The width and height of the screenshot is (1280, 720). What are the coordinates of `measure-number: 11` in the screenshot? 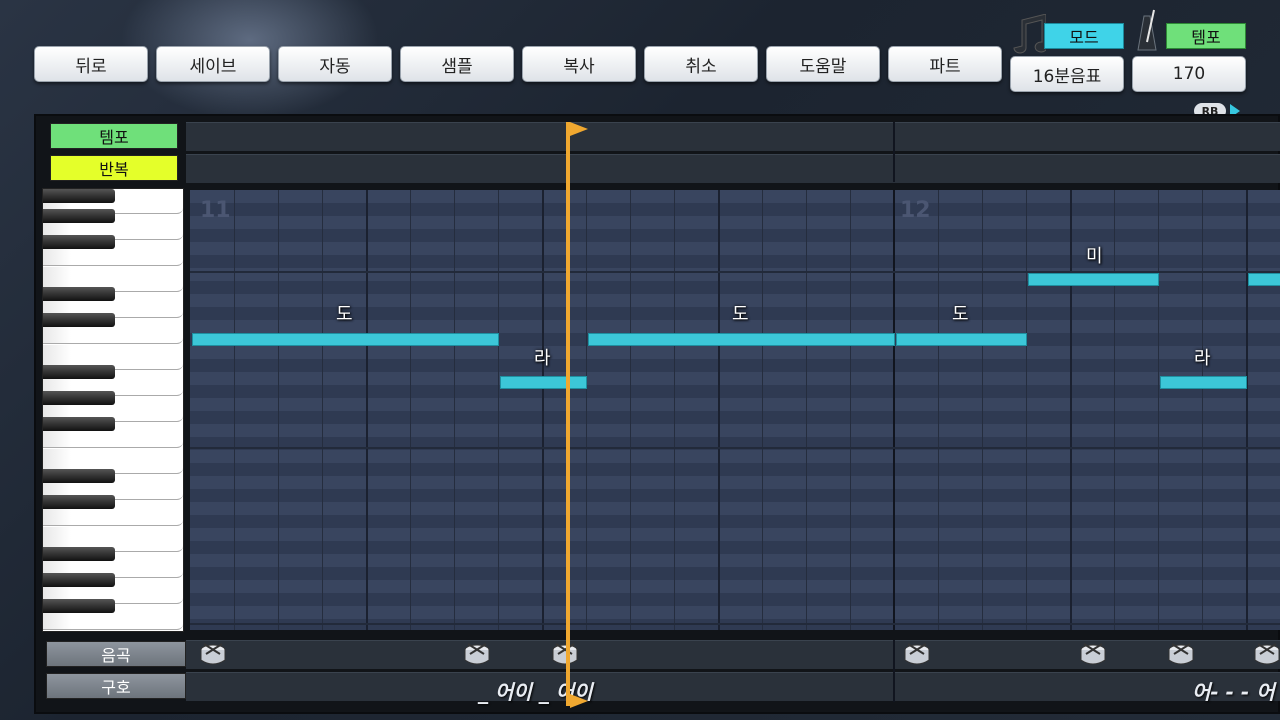 It's located at (215, 210).